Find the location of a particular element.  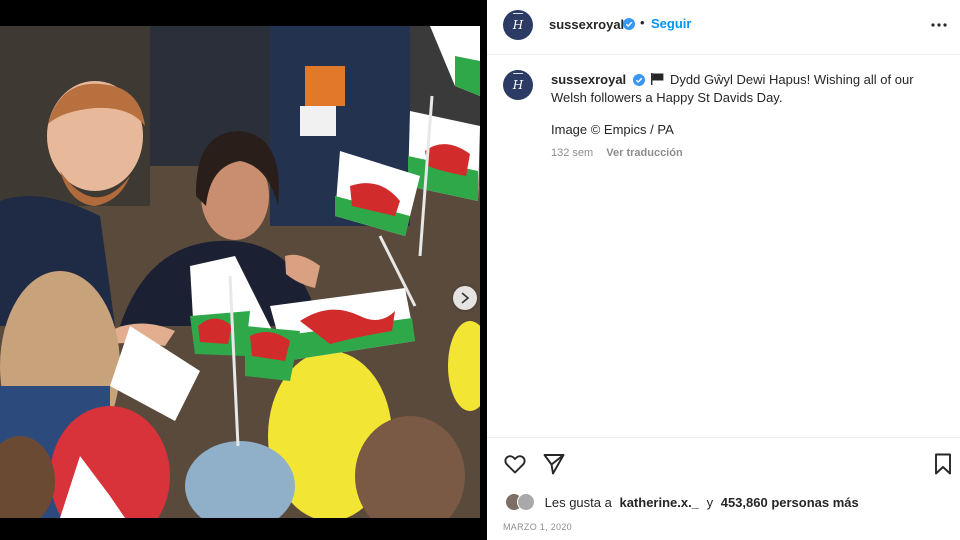

more-horizontal-icon is located at coordinates (939, 25).